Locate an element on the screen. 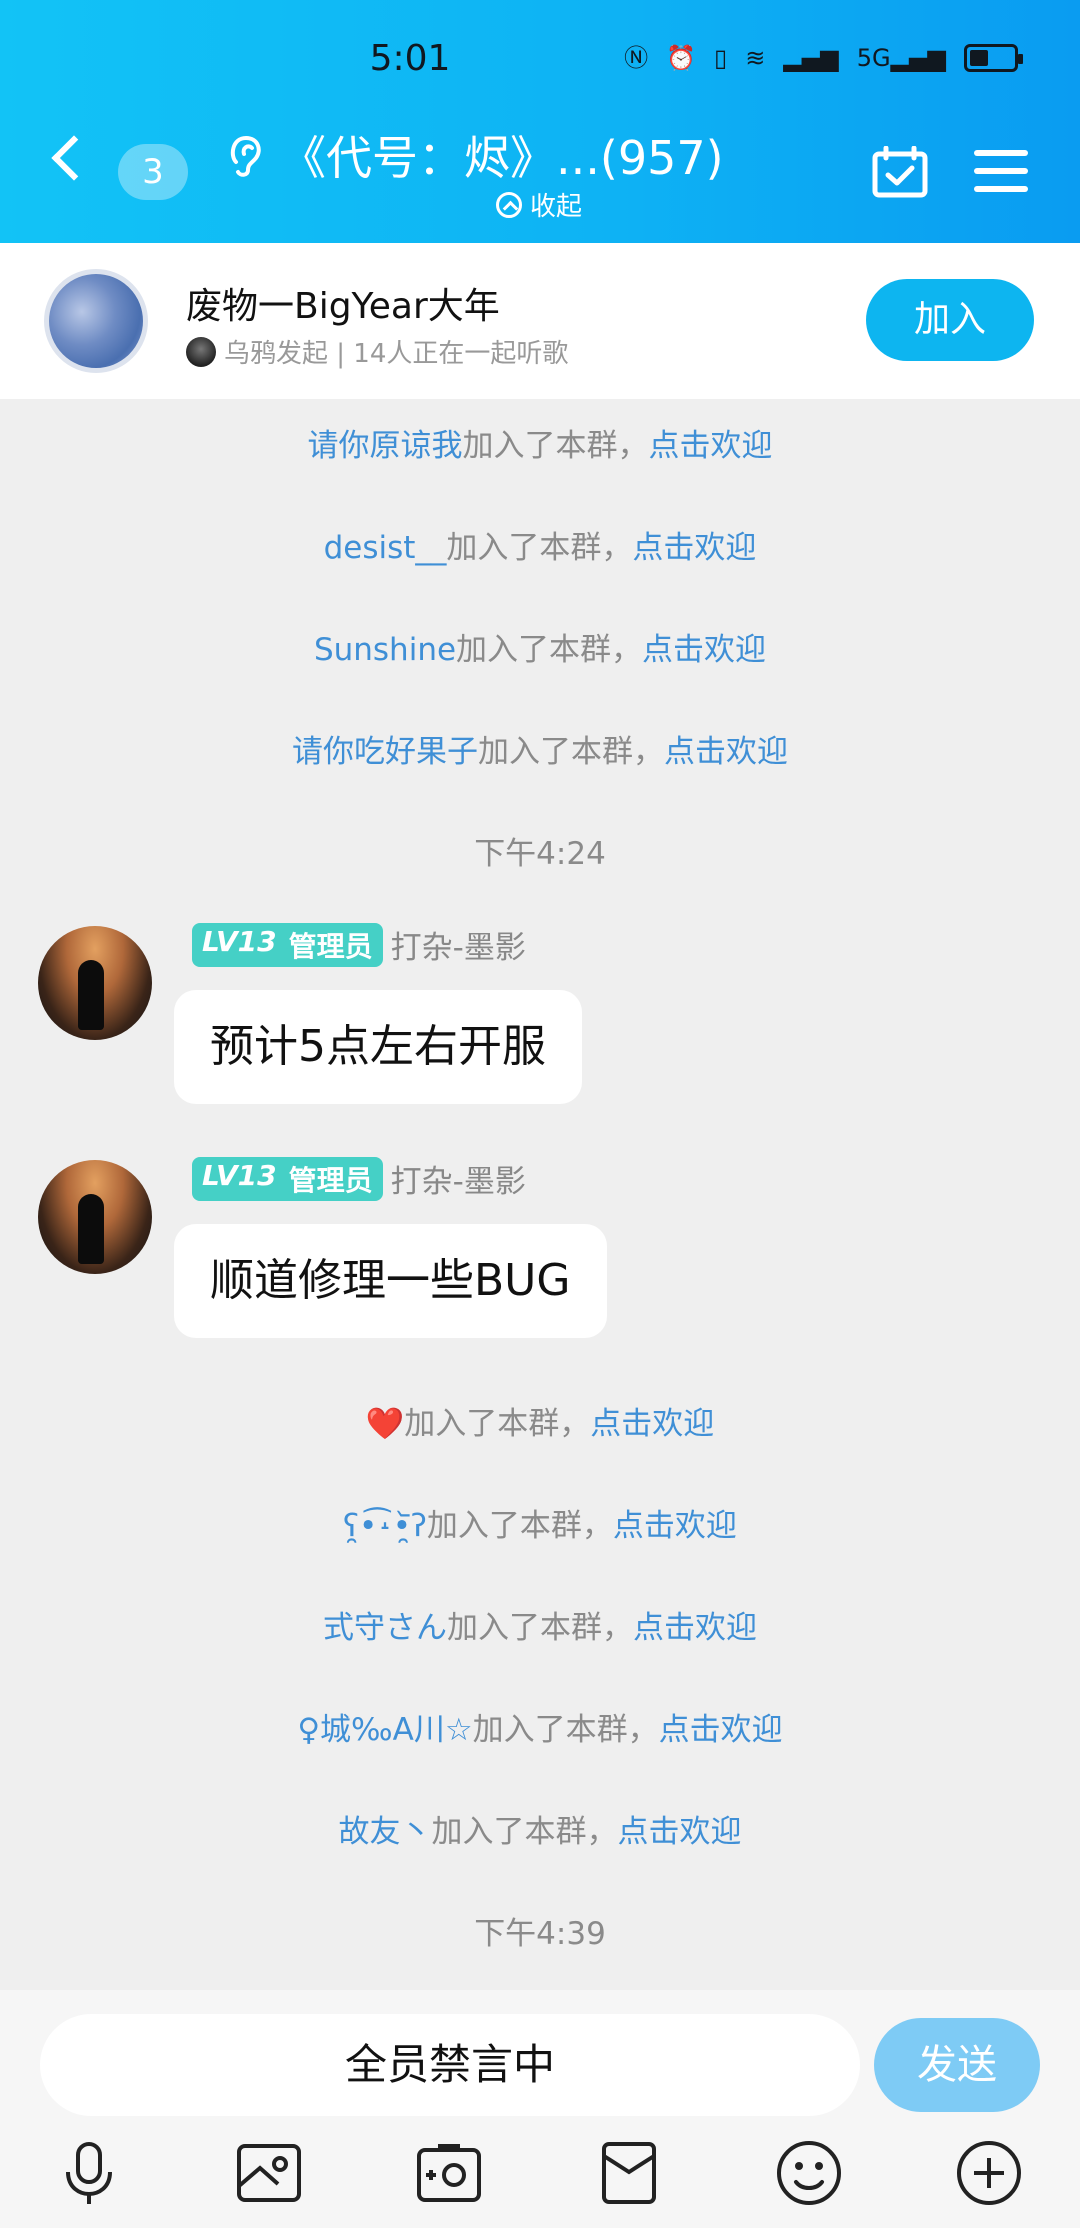  system-message: ♀城‰A川☆加入了本群，点击欢迎 is located at coordinates (540, 1726).